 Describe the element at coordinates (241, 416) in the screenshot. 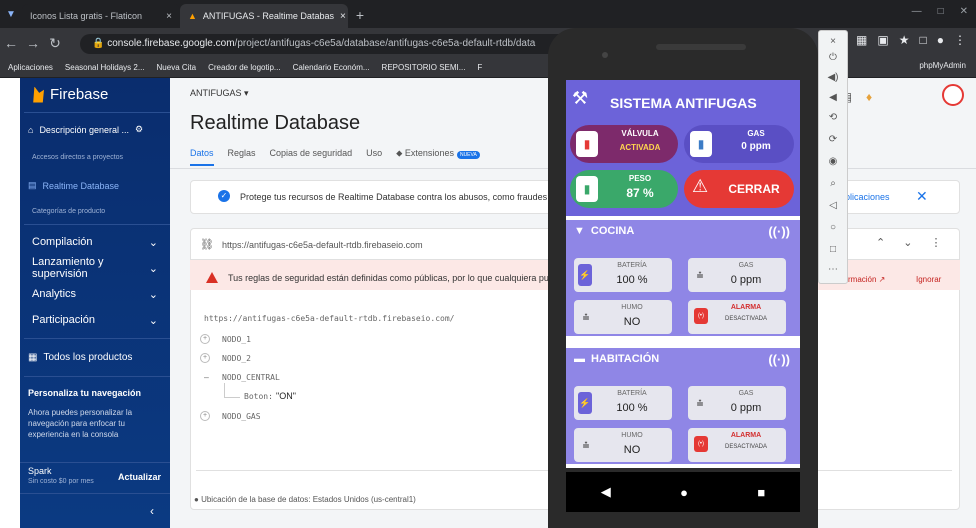

I see `node-gas: NODO_GAS` at that location.